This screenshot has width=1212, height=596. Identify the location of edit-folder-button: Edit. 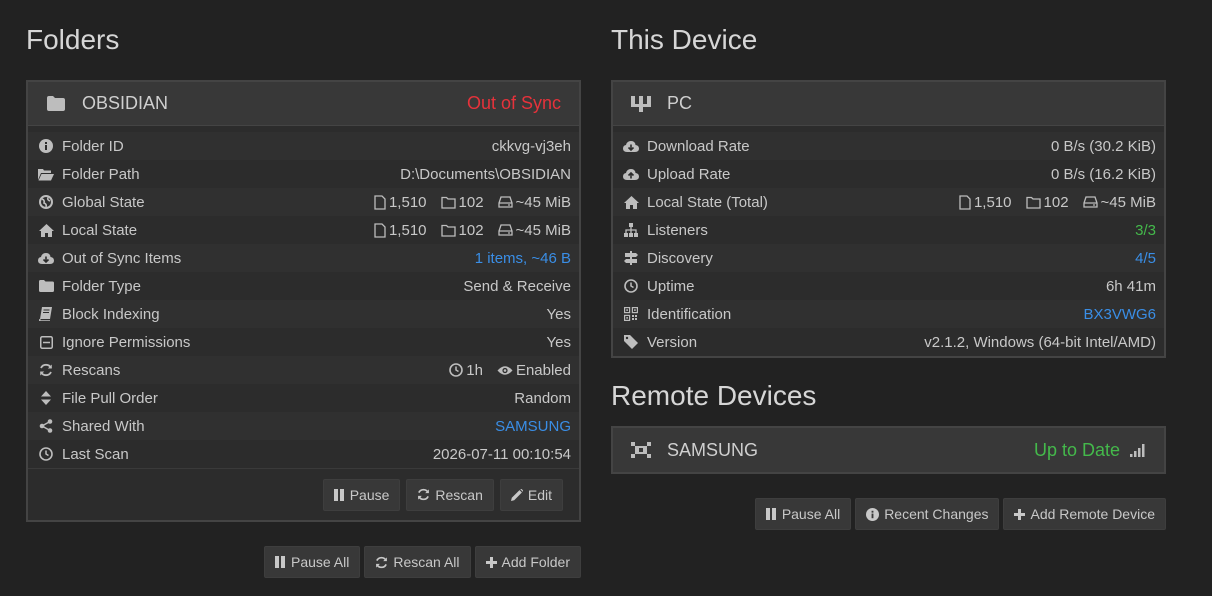
(531, 494).